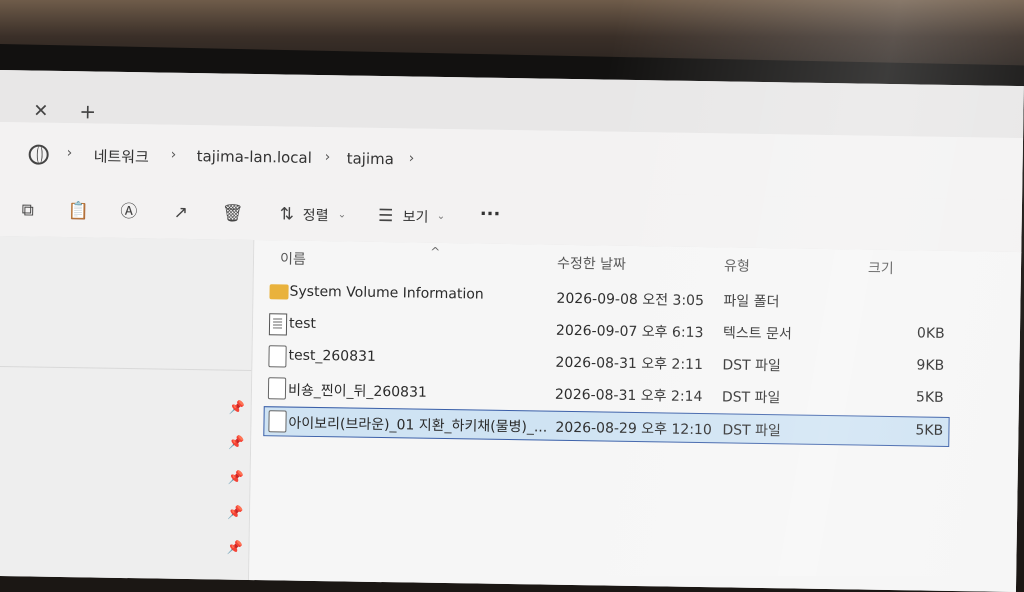 The width and height of the screenshot is (1024, 592). What do you see at coordinates (490, 214) in the screenshot?
I see `more-options-button: ···` at bounding box center [490, 214].